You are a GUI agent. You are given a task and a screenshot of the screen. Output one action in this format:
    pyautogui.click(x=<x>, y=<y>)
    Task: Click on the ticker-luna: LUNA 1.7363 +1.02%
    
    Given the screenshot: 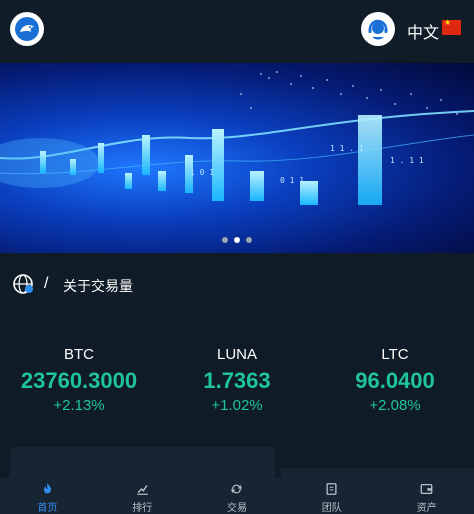 What is the action you would take?
    pyautogui.click(x=237, y=380)
    